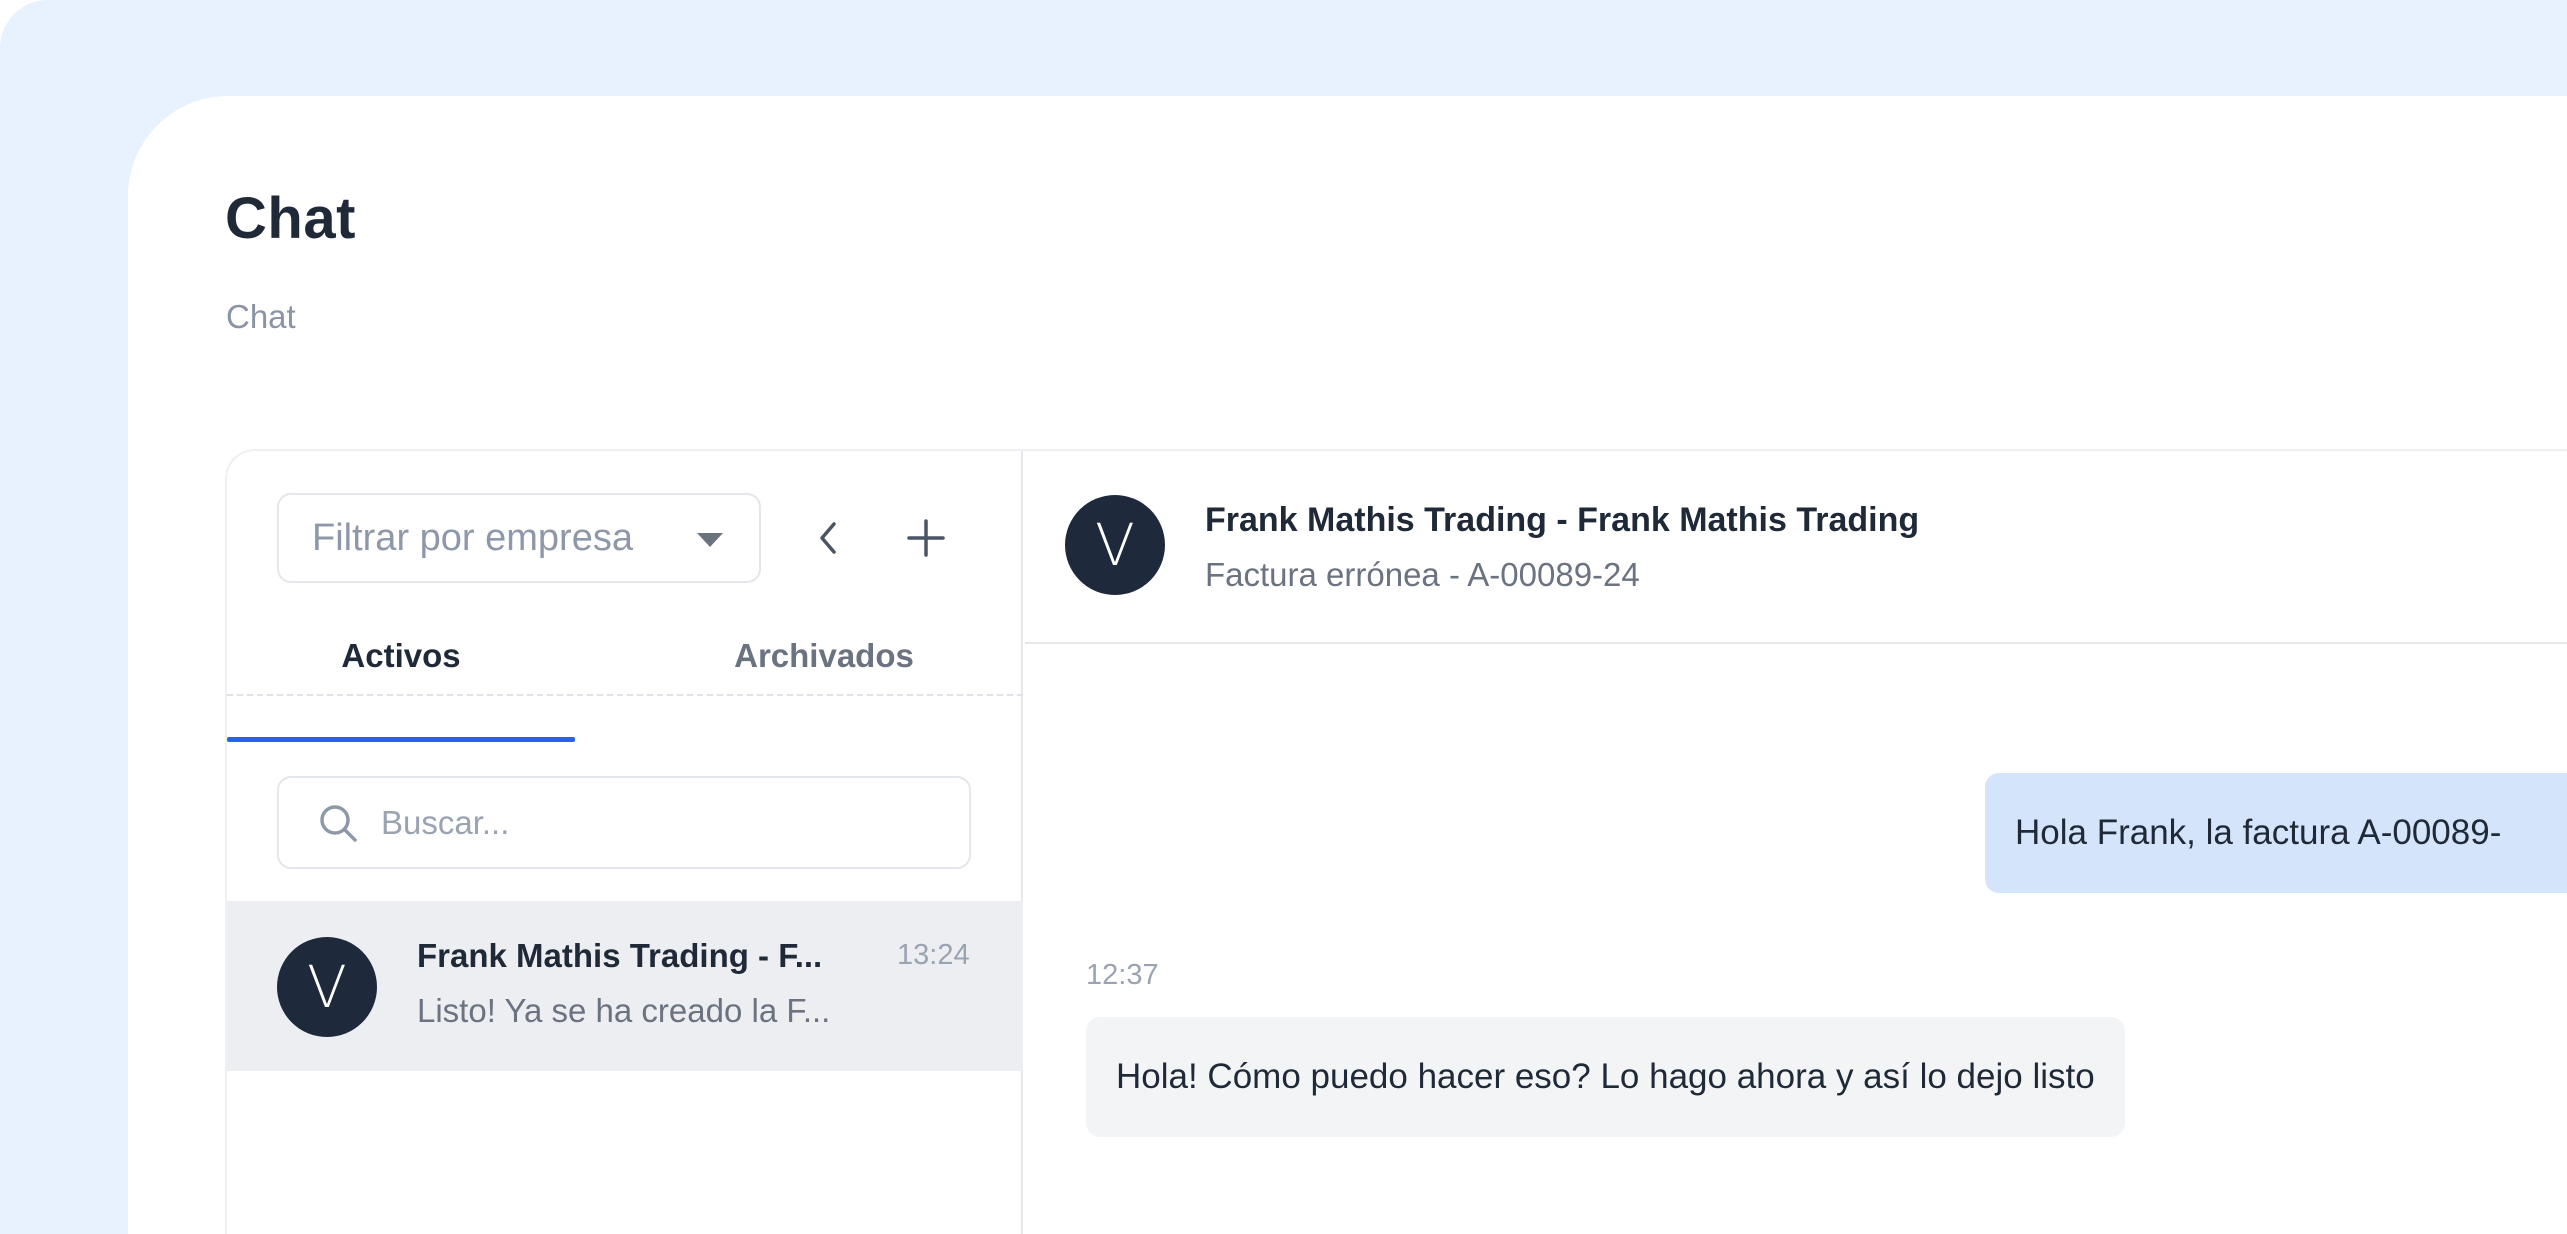  Describe the element at coordinates (472, 537) in the screenshot. I see `company-filter-placeholder: Filtrar por empresa` at that location.